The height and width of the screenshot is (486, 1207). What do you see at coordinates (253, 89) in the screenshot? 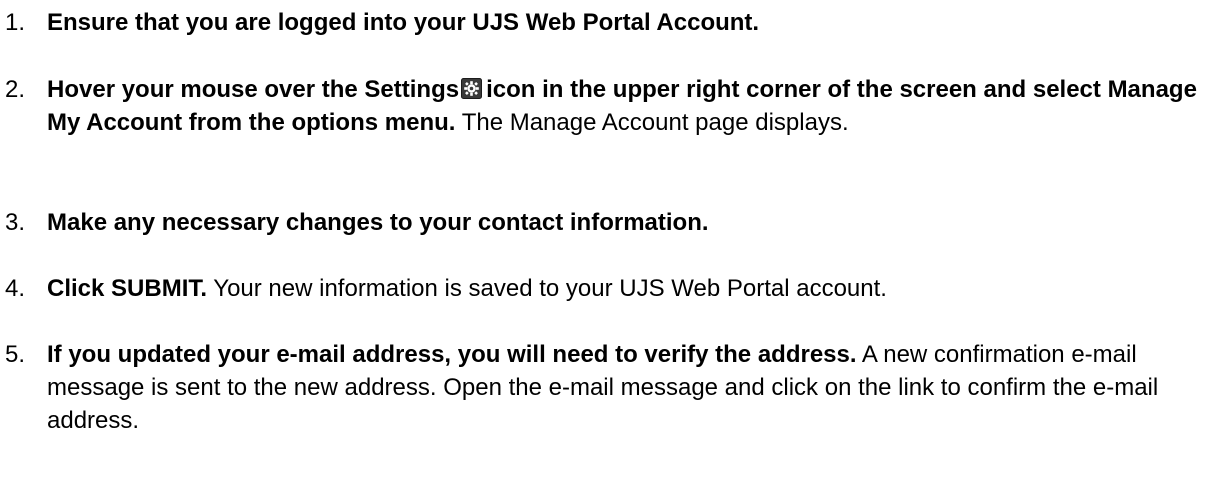
I see `step-bold-text: Hover your mouse over the Settings` at bounding box center [253, 89].